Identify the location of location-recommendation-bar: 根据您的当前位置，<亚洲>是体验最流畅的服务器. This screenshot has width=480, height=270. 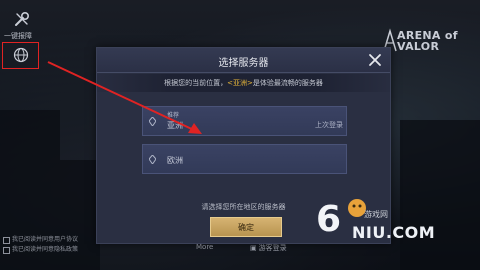
(243, 83).